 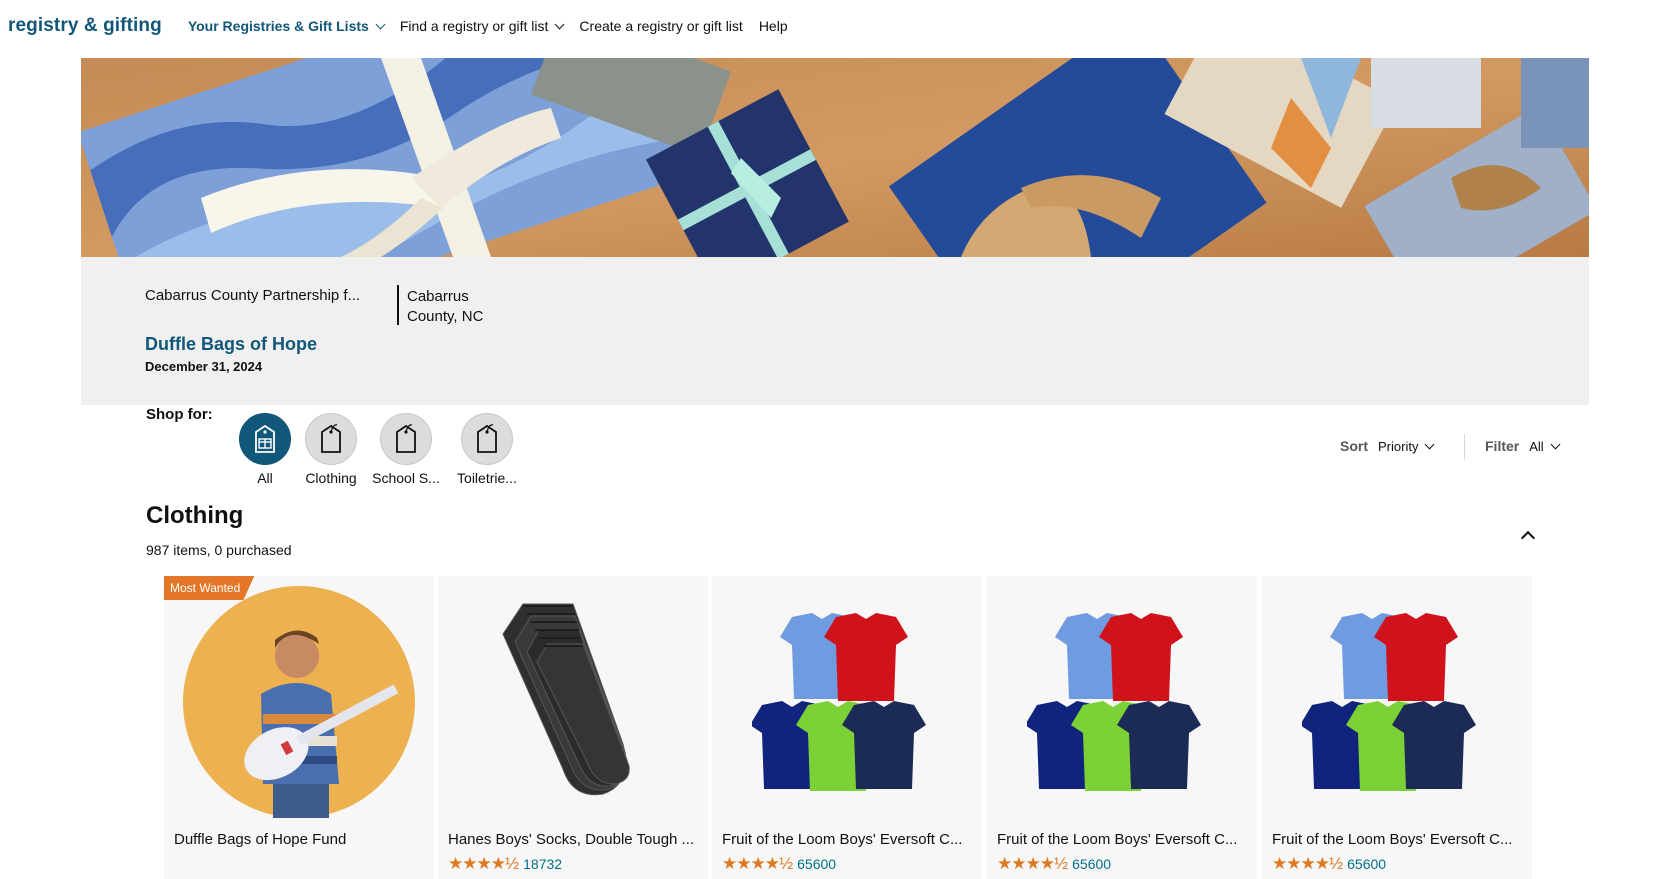 I want to click on product-title: Duffle Bags of Hope Fund, so click(x=300, y=839).